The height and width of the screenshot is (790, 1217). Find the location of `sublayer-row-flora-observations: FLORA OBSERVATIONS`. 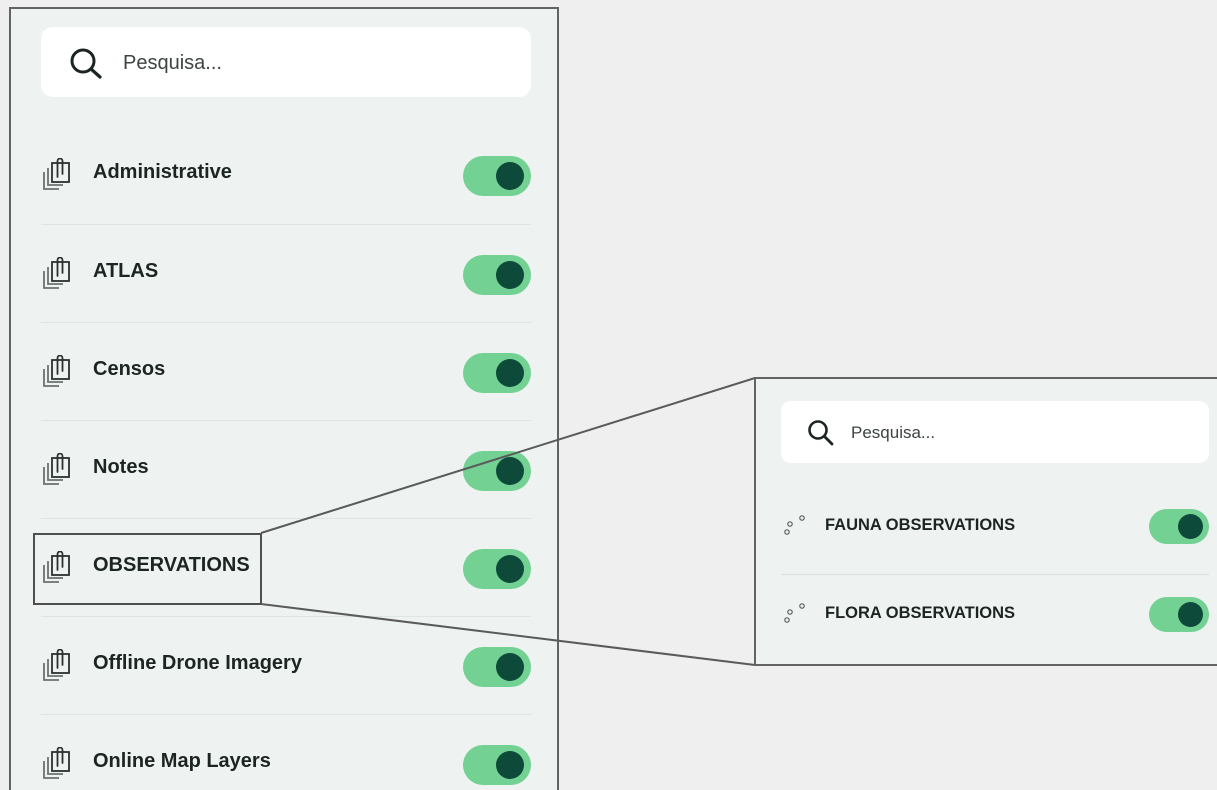

sublayer-row-flora-observations: FLORA OBSERVATIONS is located at coordinates (995, 617).